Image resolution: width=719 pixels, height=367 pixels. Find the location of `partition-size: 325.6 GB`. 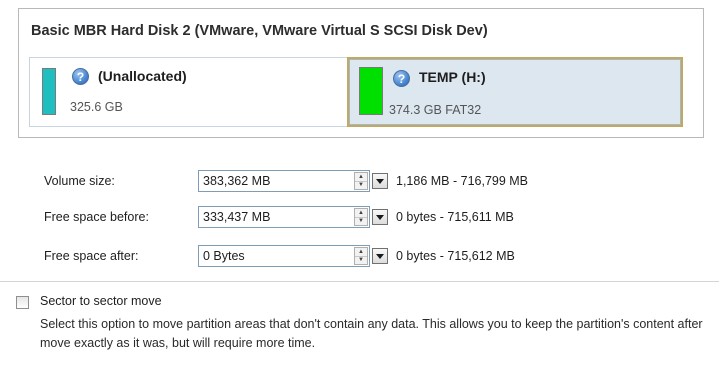

partition-size: 325.6 GB is located at coordinates (96, 107).